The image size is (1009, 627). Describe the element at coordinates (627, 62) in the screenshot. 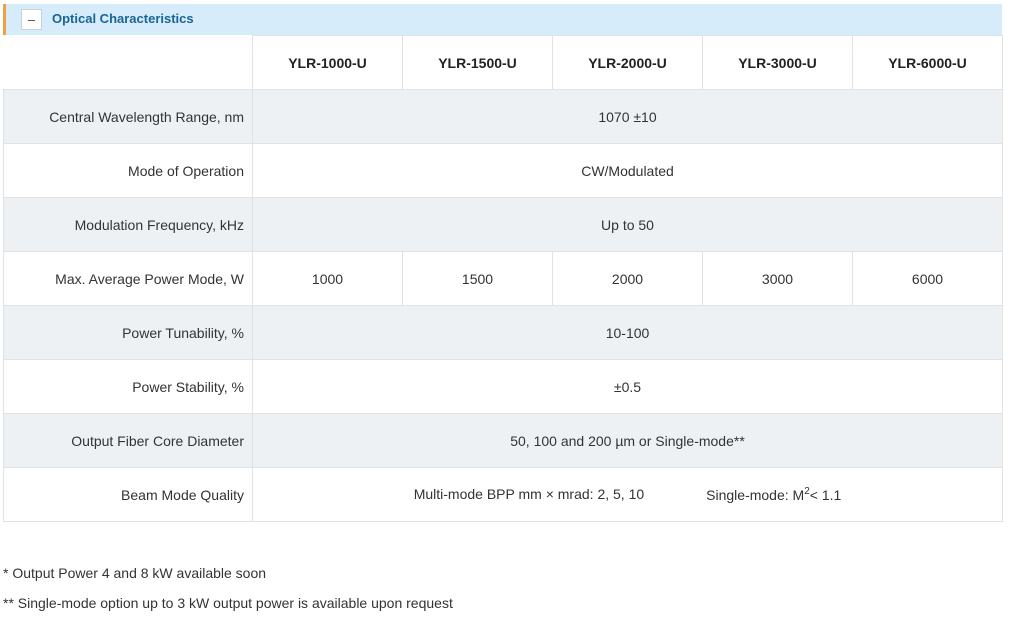

I see `column-header: YLR-2000-U` at that location.